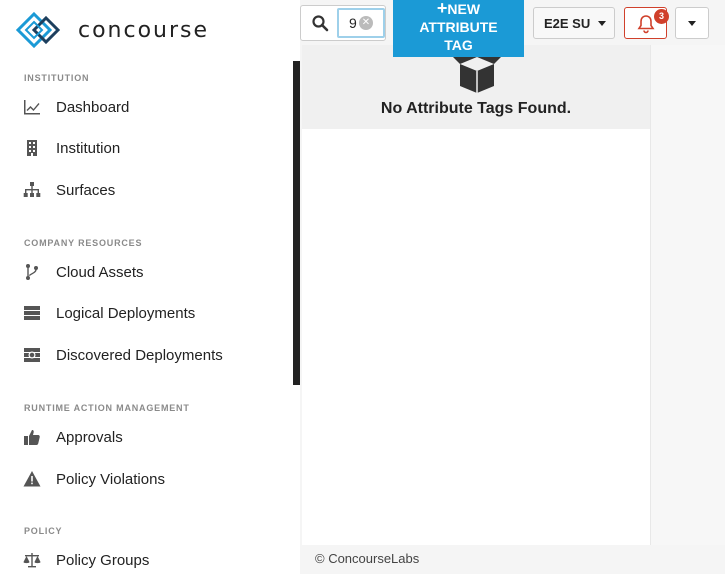 The image size is (725, 574). I want to click on new-attribute-tag-button: +NEW ATTRIBUTE TAG, so click(458, 28).